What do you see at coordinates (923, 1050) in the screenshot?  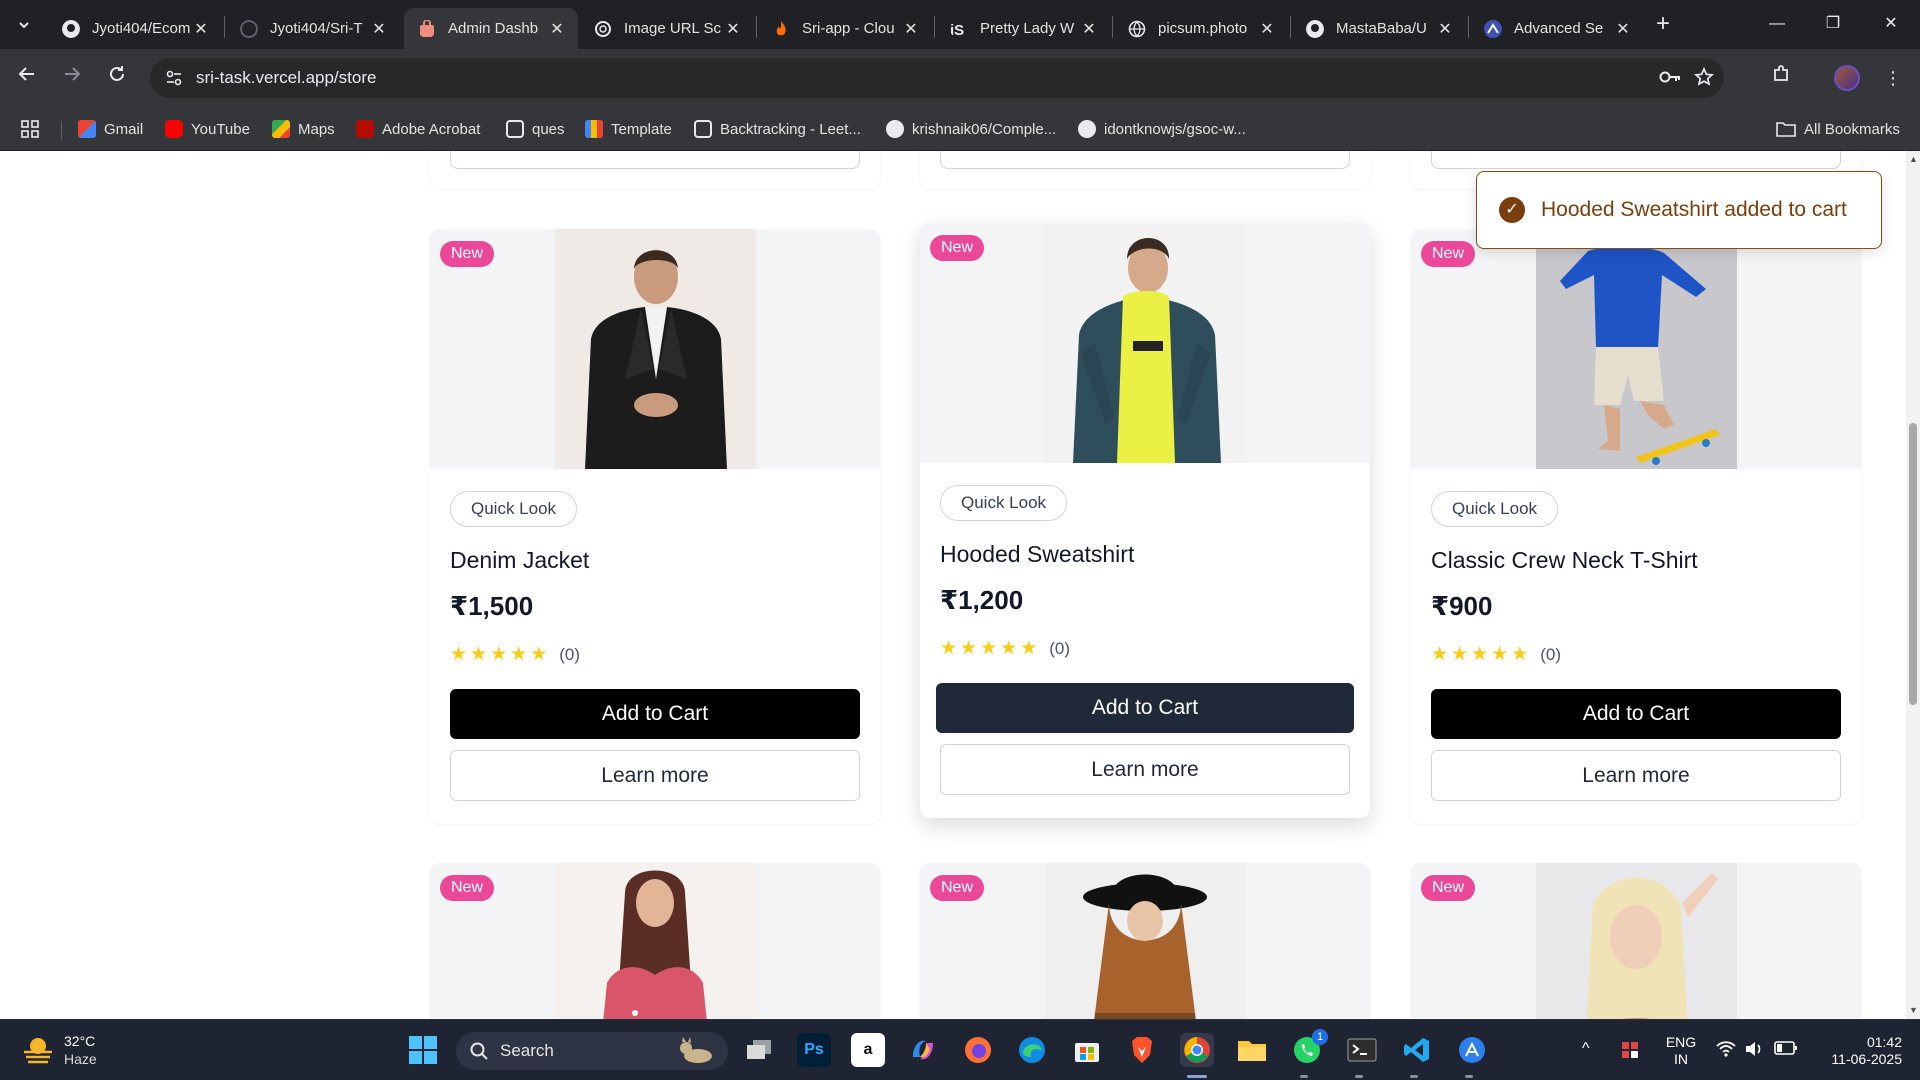 I see `copilot-icon` at bounding box center [923, 1050].